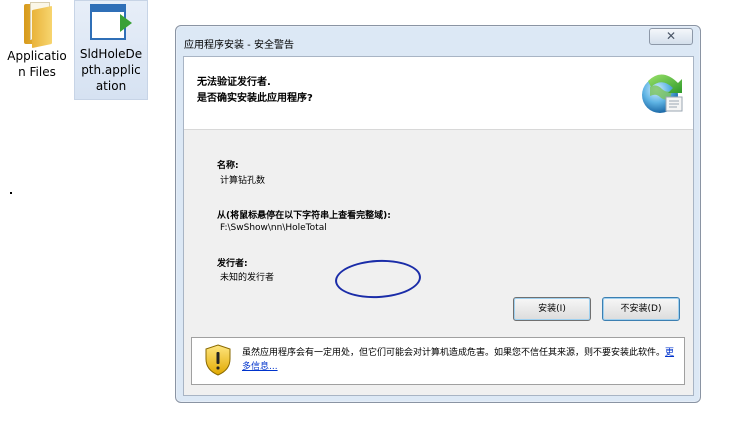  I want to click on desktop-icon-sldholedepth-application: SldHoleDe pth.applic ation, so click(111, 50).